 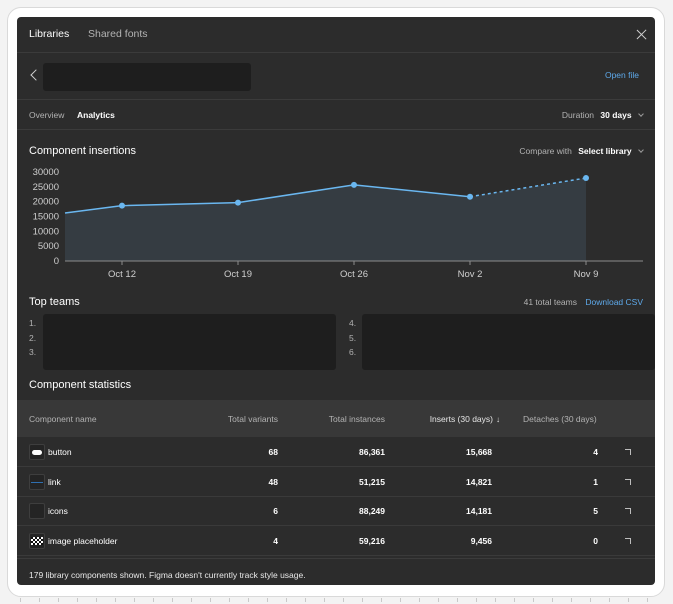 What do you see at coordinates (353, 338) in the screenshot?
I see `team-rank: 5.` at bounding box center [353, 338].